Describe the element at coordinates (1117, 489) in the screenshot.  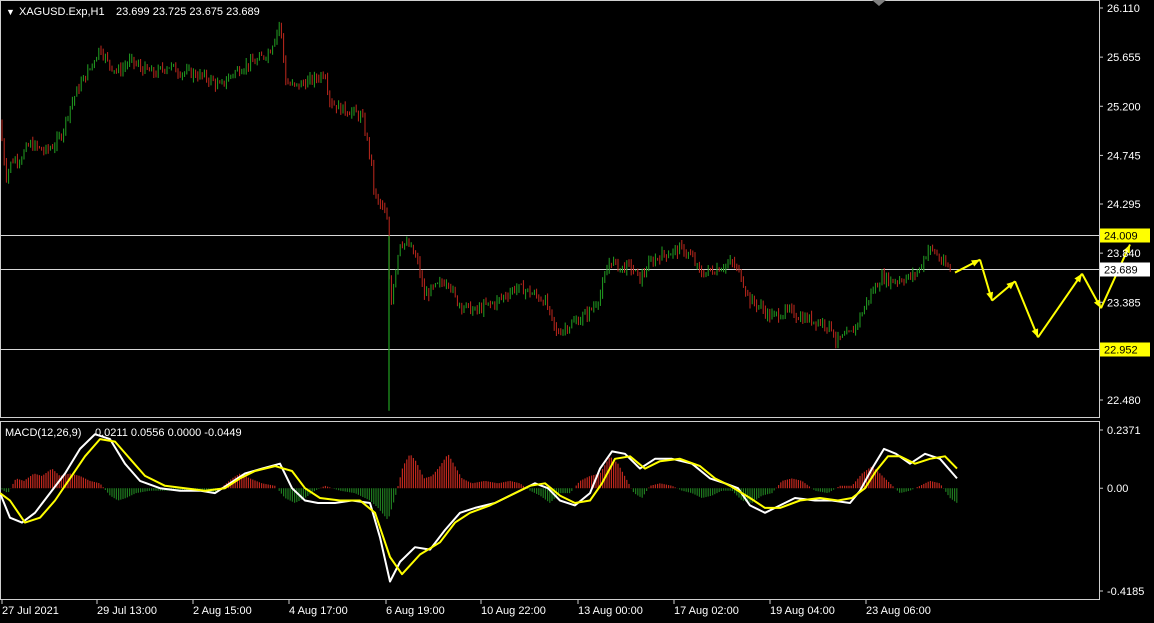
I see `macd-tick-label: 0.00` at that location.